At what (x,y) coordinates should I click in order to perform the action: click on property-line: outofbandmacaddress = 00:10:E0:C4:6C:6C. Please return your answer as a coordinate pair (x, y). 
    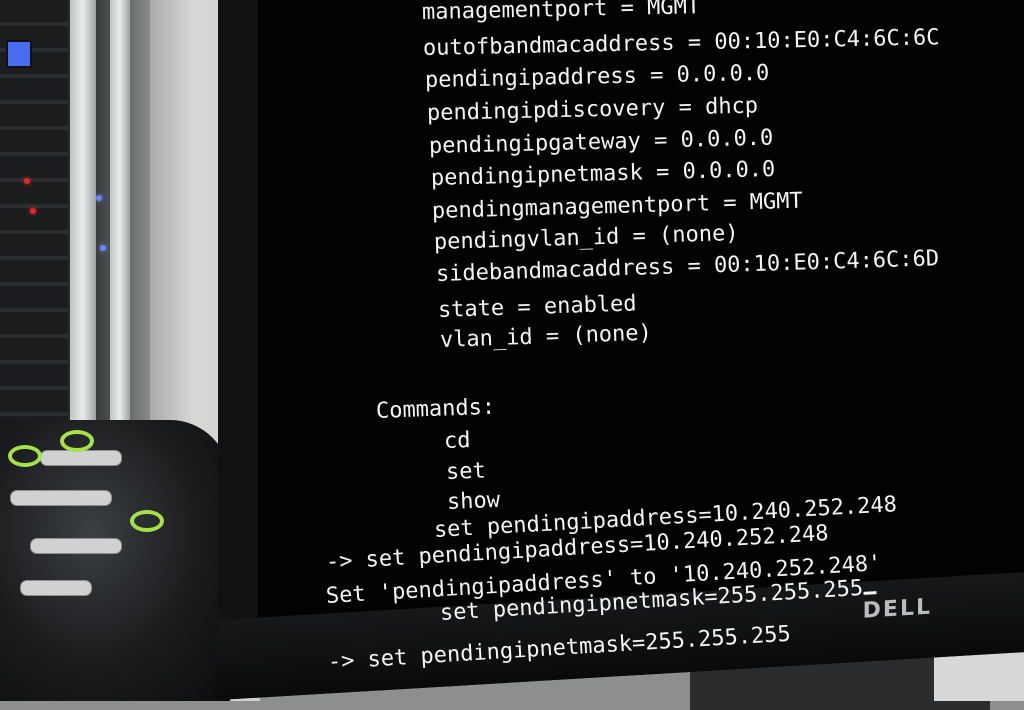
    Looking at the image, I should click on (681, 43).